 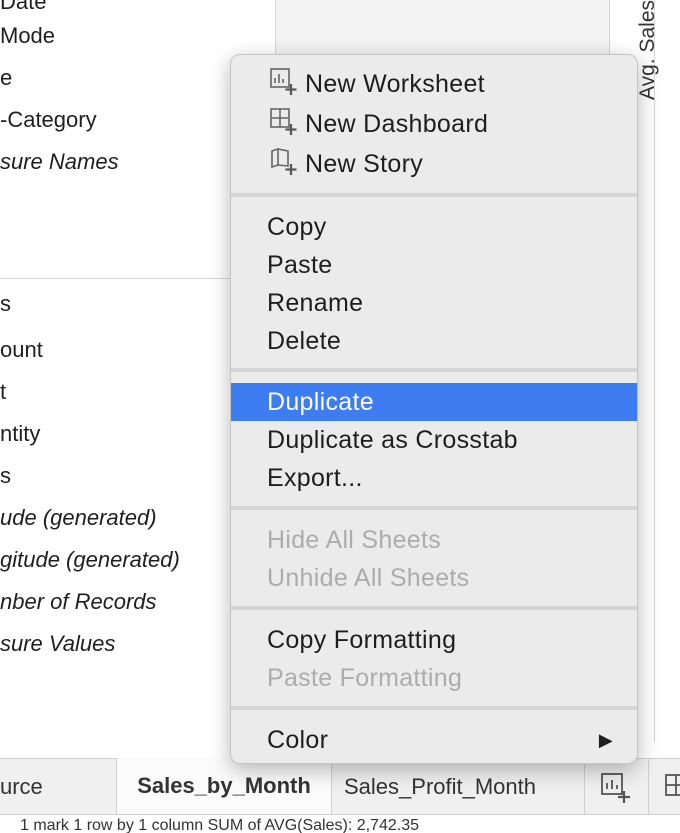 I want to click on menu-item-paste-formatting: Paste Formatting, so click(x=365, y=678).